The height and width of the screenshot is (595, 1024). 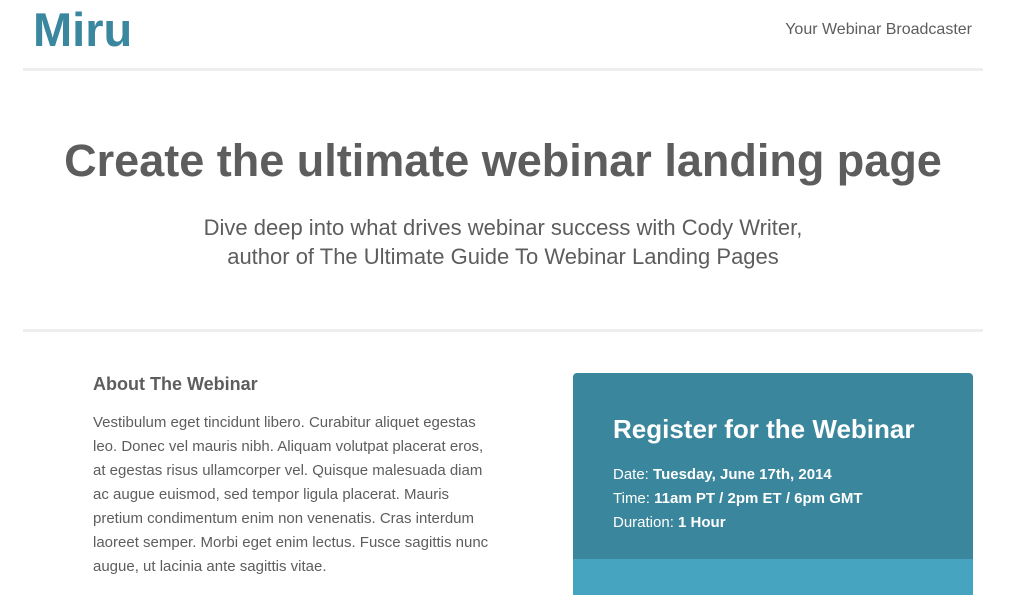 I want to click on time-value: 11am PT / 2pm ET / 6pm GMT, so click(x=758, y=498).